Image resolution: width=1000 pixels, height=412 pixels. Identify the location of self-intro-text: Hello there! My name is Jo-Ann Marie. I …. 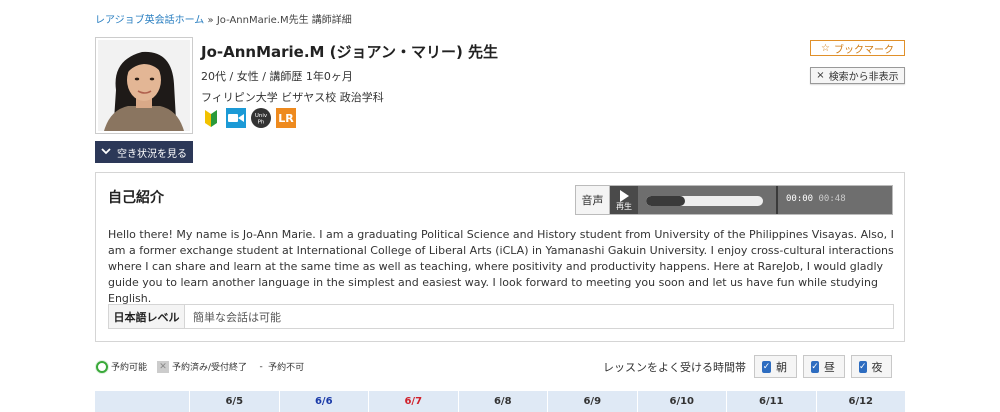
(501, 266).